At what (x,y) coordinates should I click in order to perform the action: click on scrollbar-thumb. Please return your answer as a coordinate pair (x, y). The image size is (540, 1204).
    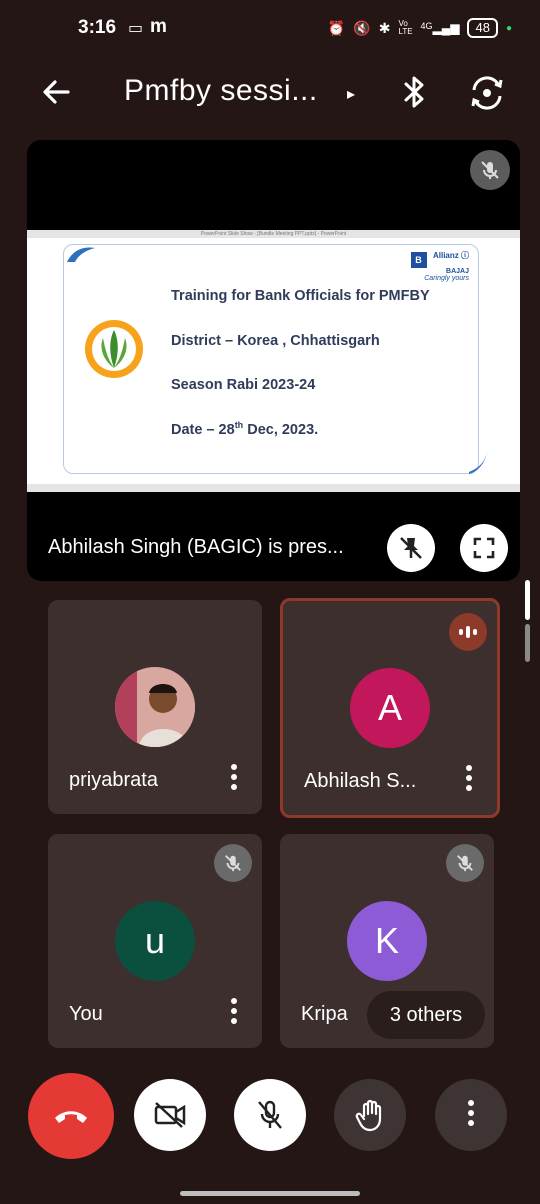
    Looking at the image, I should click on (527, 600).